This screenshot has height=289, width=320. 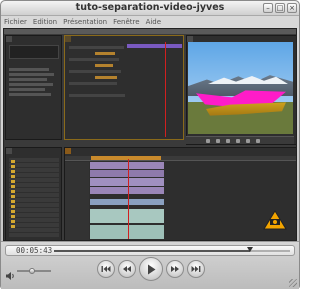 What do you see at coordinates (126, 158) in the screenshot?
I see `work-area-bar` at bounding box center [126, 158].